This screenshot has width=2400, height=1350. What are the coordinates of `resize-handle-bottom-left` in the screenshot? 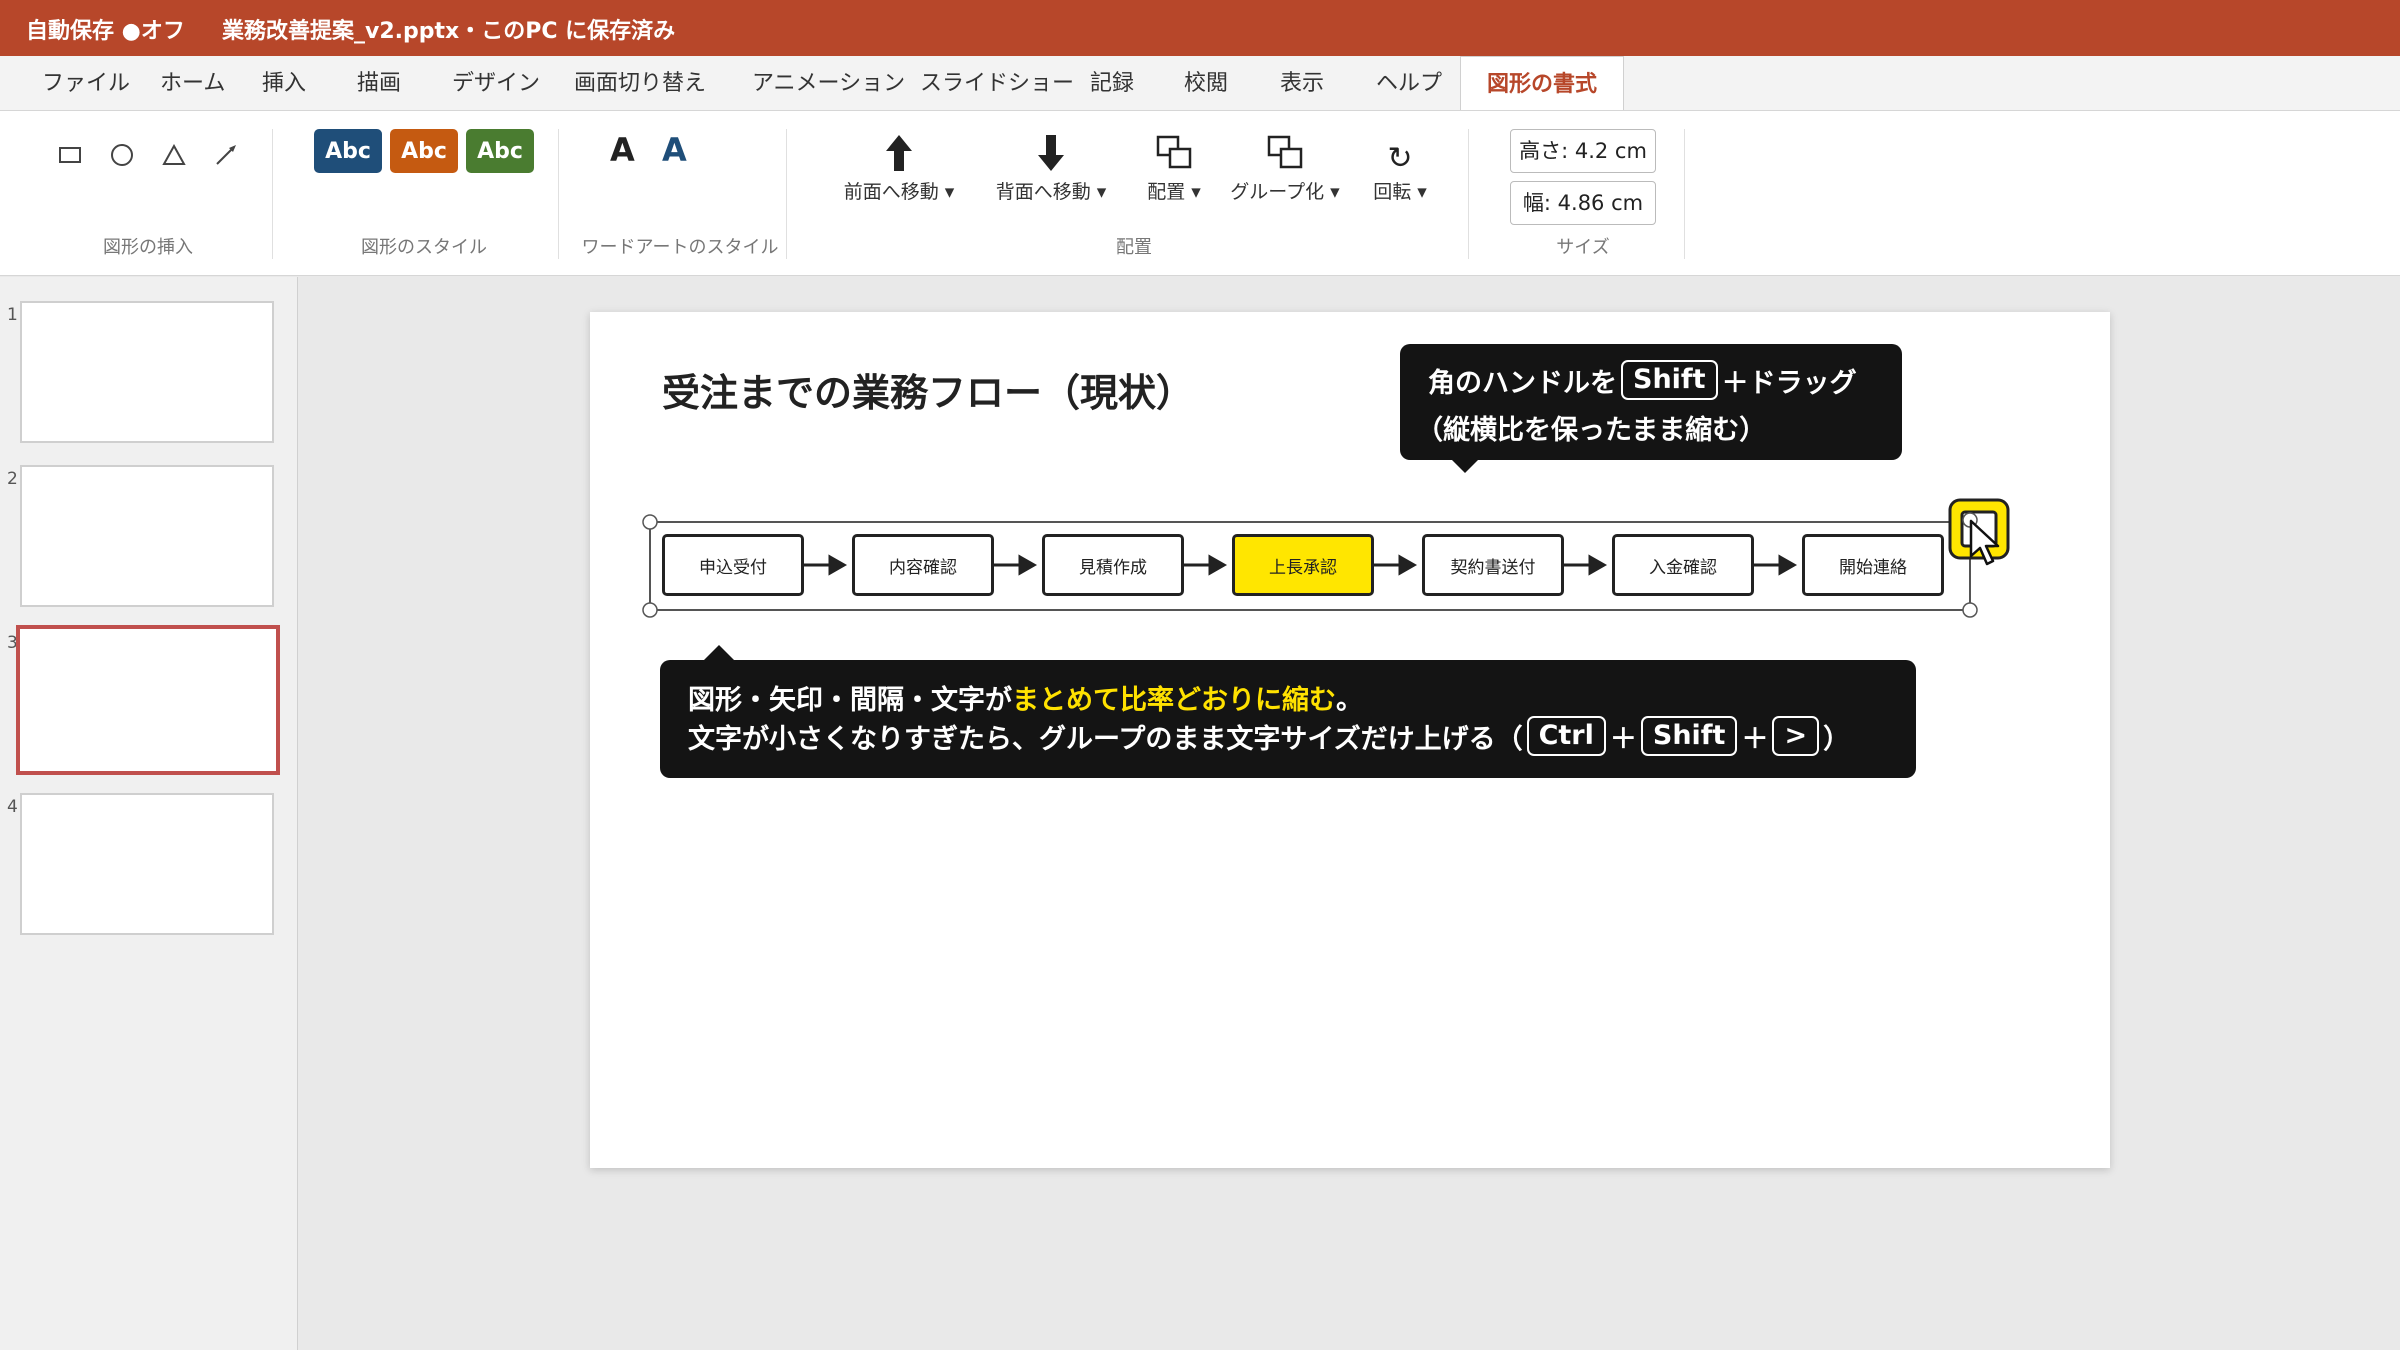 It's located at (650, 610).